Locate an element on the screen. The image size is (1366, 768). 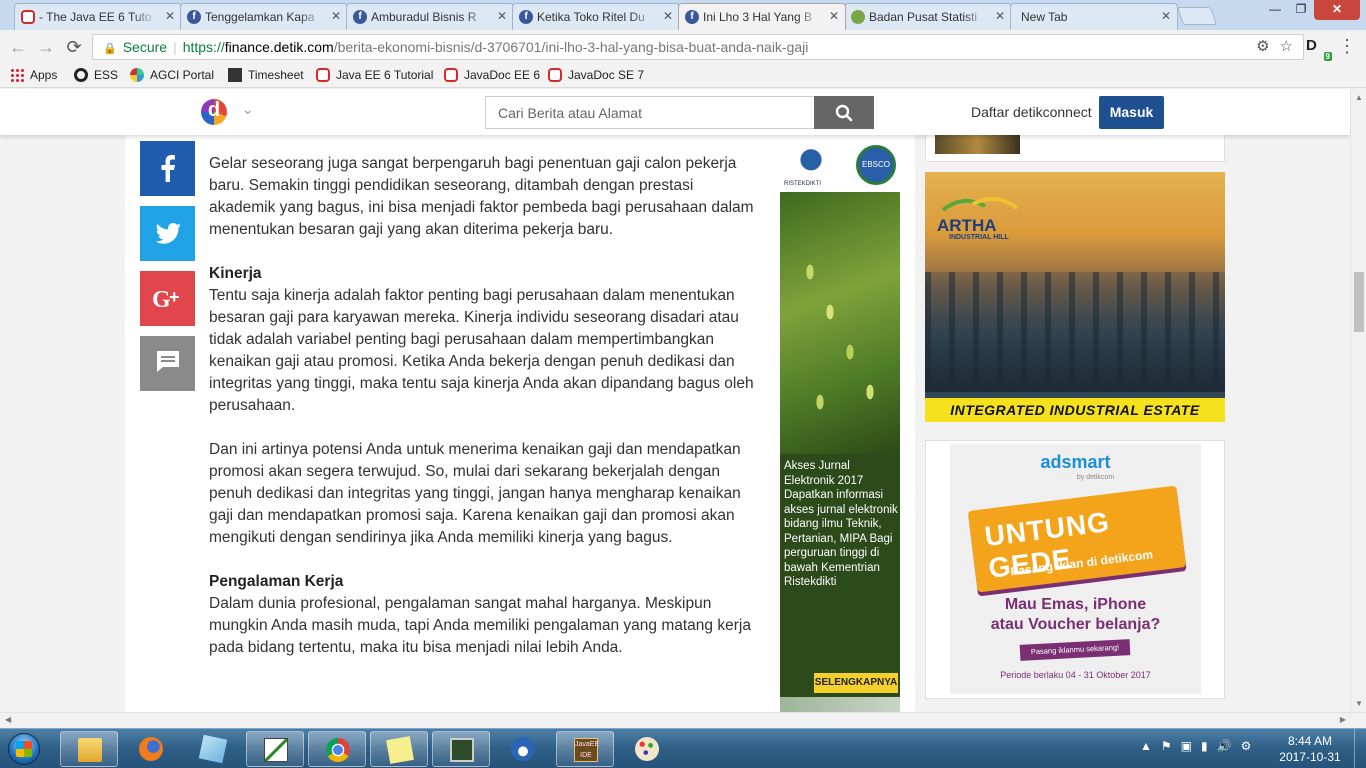
reload-button: ⟳ is located at coordinates (74, 47).